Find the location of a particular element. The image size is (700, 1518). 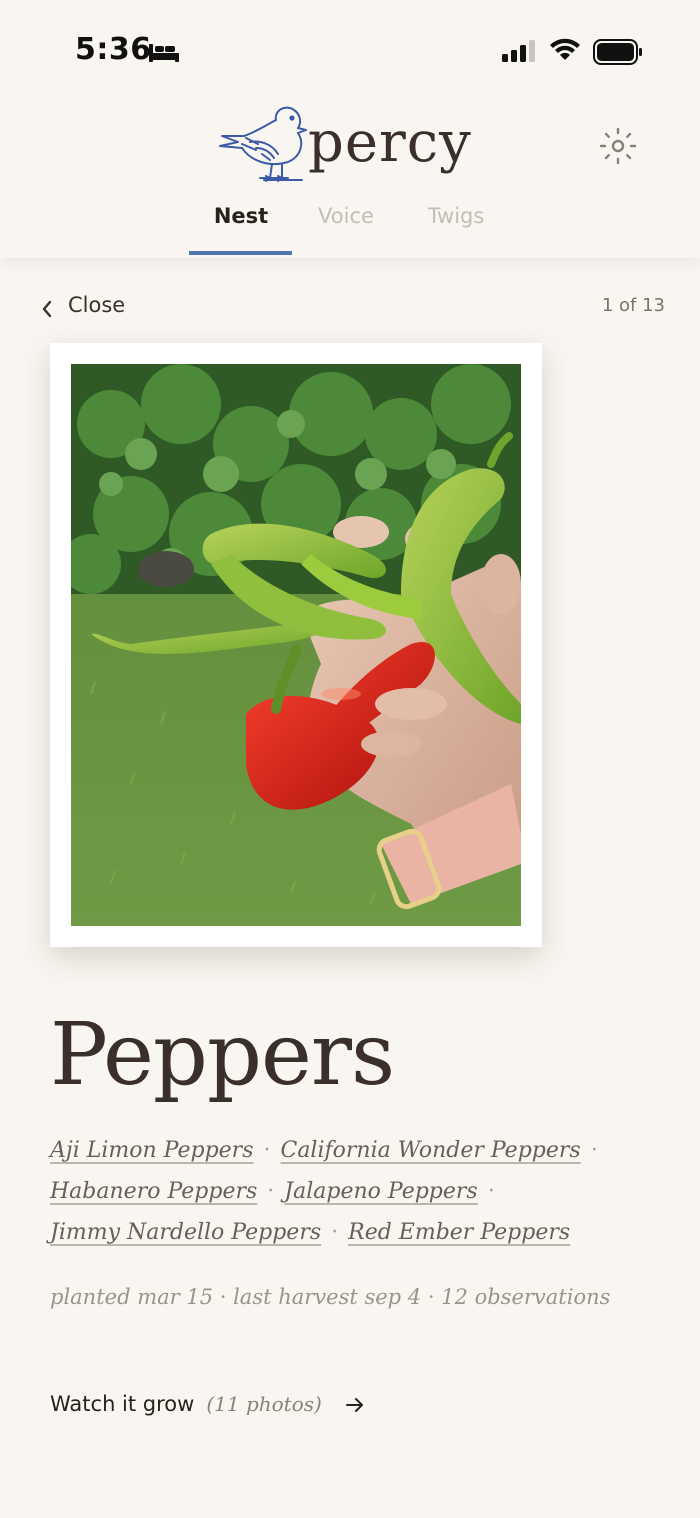

app-header: percy Nest Voice Twigs is located at coordinates (350, 174).